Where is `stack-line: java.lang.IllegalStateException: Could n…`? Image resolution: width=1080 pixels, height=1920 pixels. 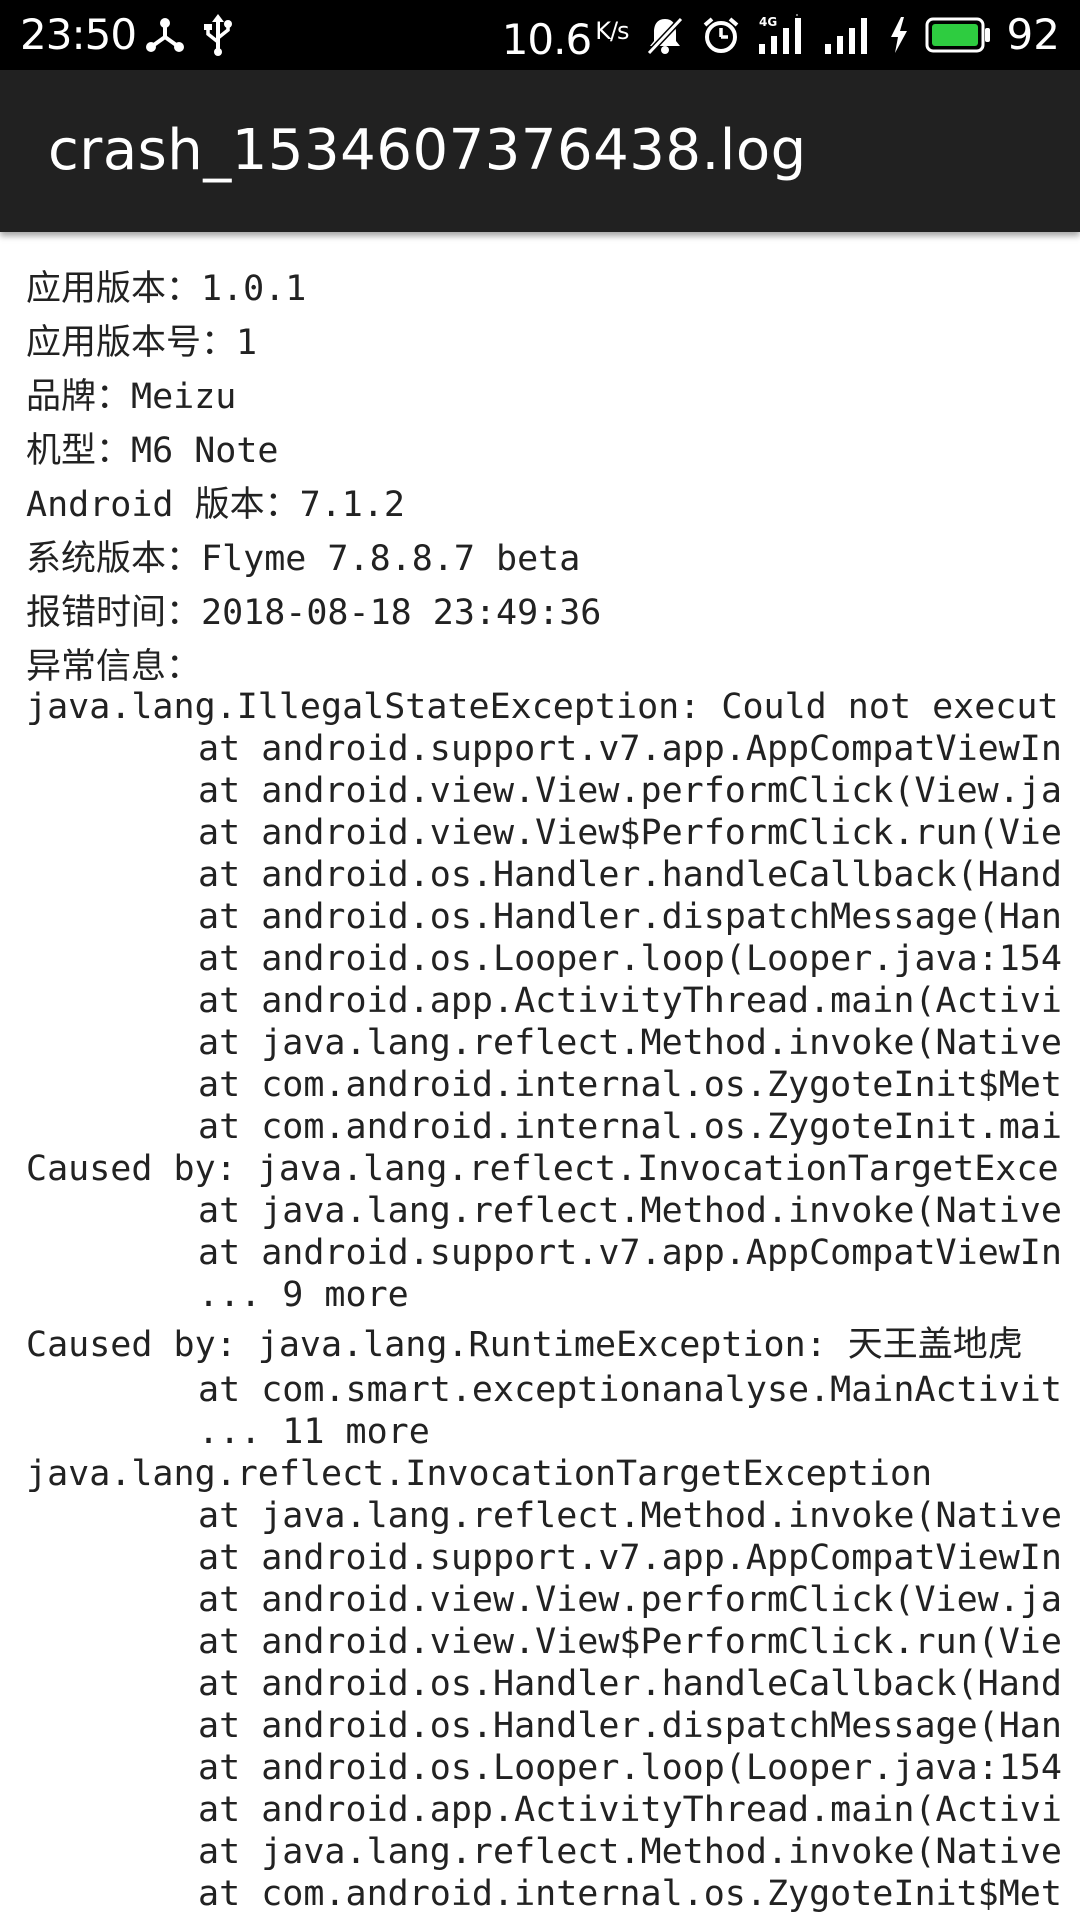 stack-line: java.lang.IllegalStateException: Could n… is located at coordinates (542, 707).